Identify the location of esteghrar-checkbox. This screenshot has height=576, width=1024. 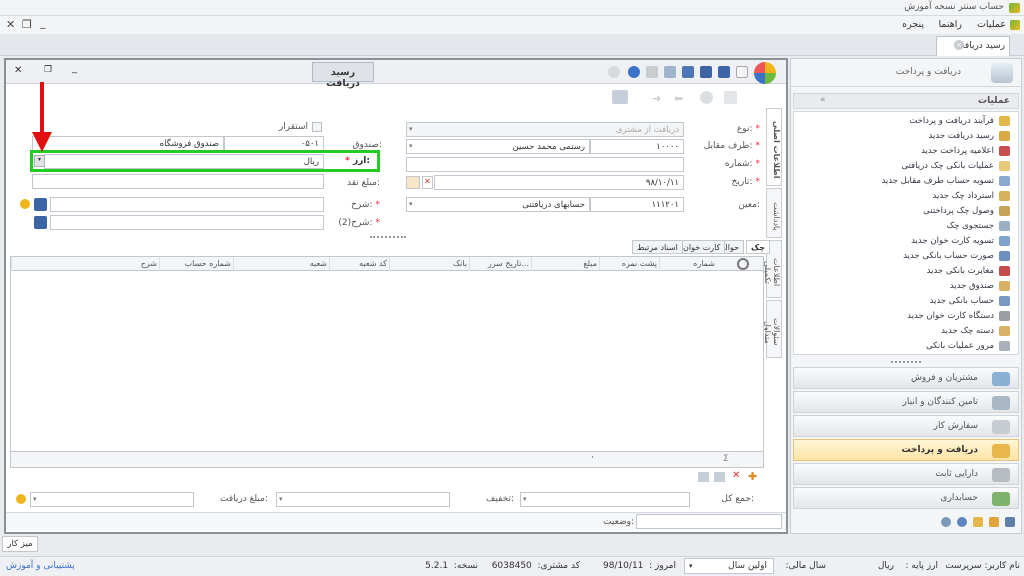
(317, 127).